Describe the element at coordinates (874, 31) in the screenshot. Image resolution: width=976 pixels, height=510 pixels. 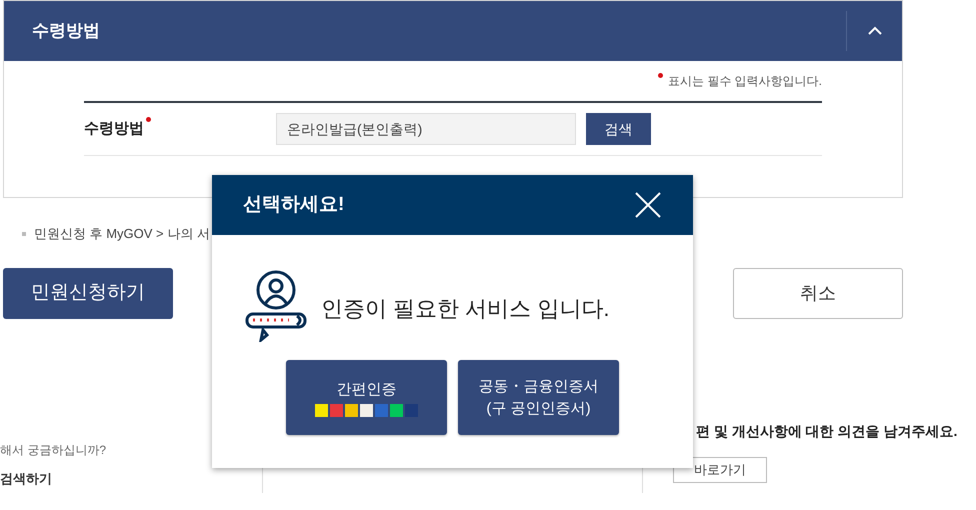
I see `chevron-up-icon` at that location.